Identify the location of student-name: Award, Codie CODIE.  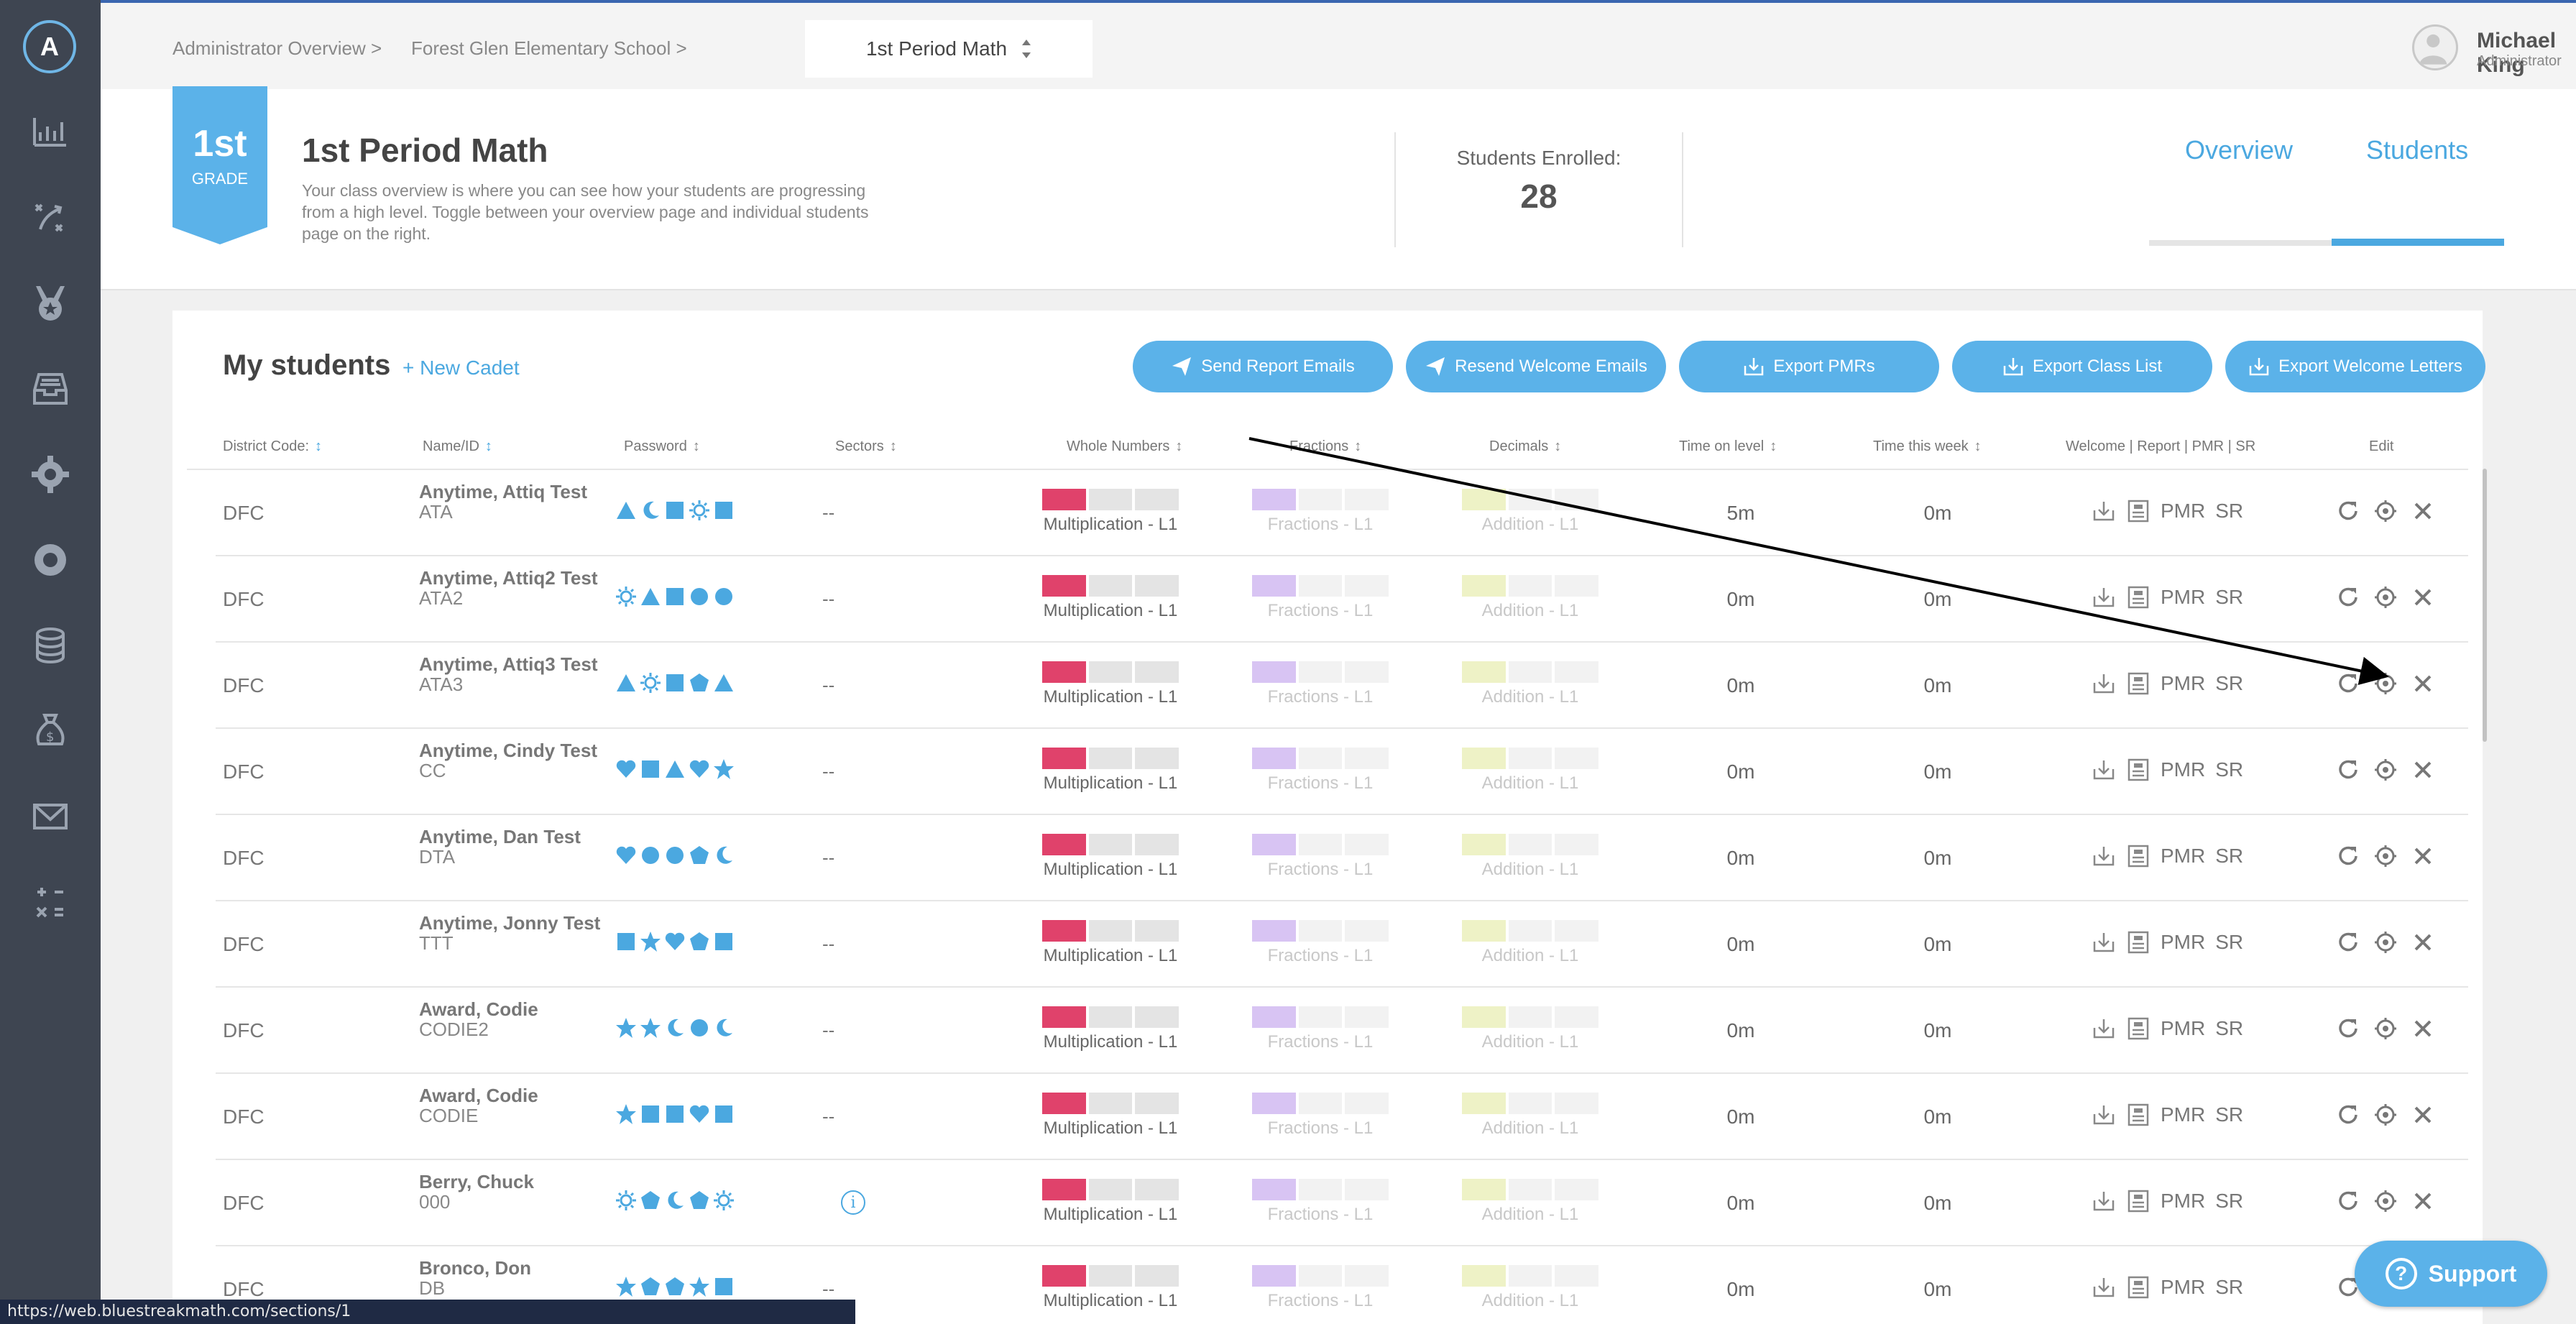
(512, 1105).